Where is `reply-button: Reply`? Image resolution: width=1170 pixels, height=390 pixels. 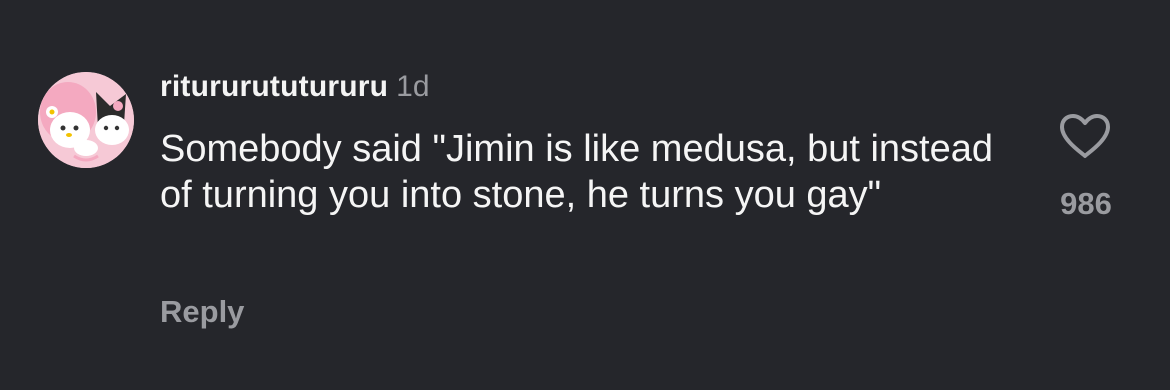
reply-button: Reply is located at coordinates (202, 312).